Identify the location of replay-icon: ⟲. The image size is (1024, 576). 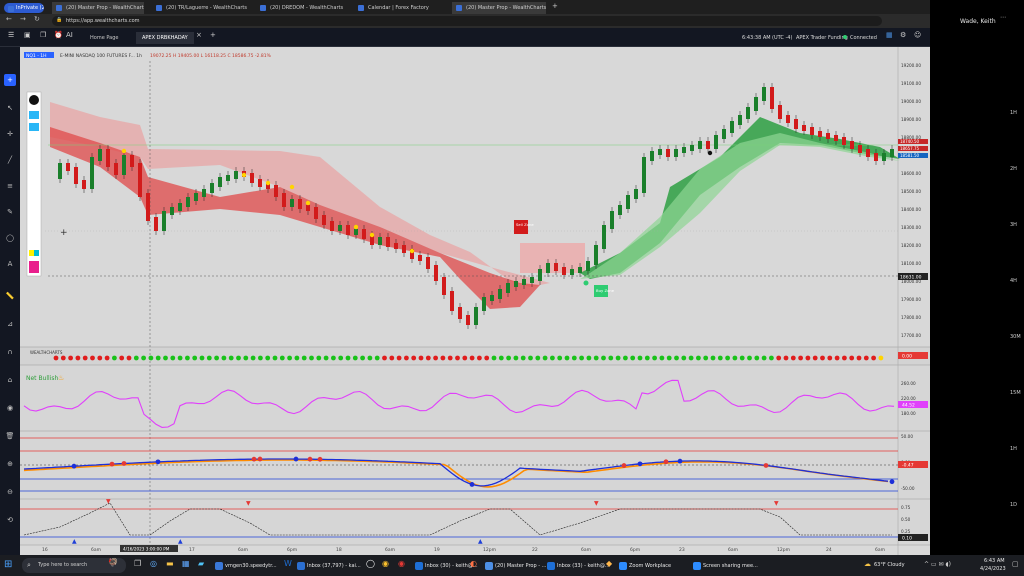
(10, 520).